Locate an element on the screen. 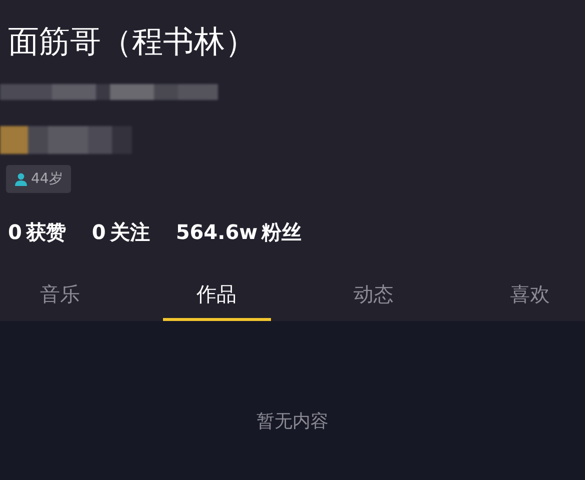 The height and width of the screenshot is (480, 585). stat-label: 0 关注 is located at coordinates (121, 232).